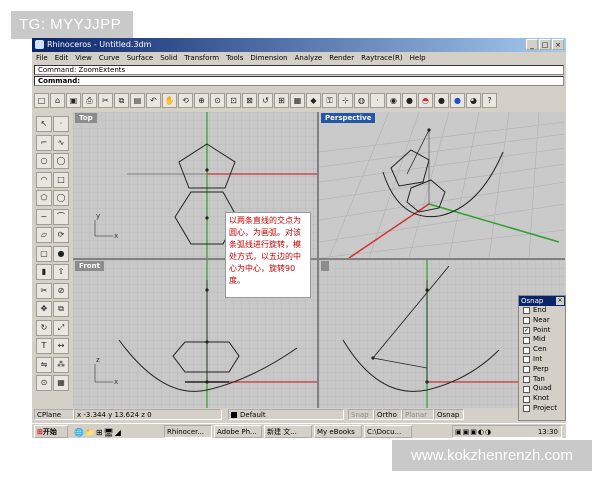 This screenshot has width=600, height=480. Describe the element at coordinates (51, 431) in the screenshot. I see `start-button: ⊞开始` at that location.